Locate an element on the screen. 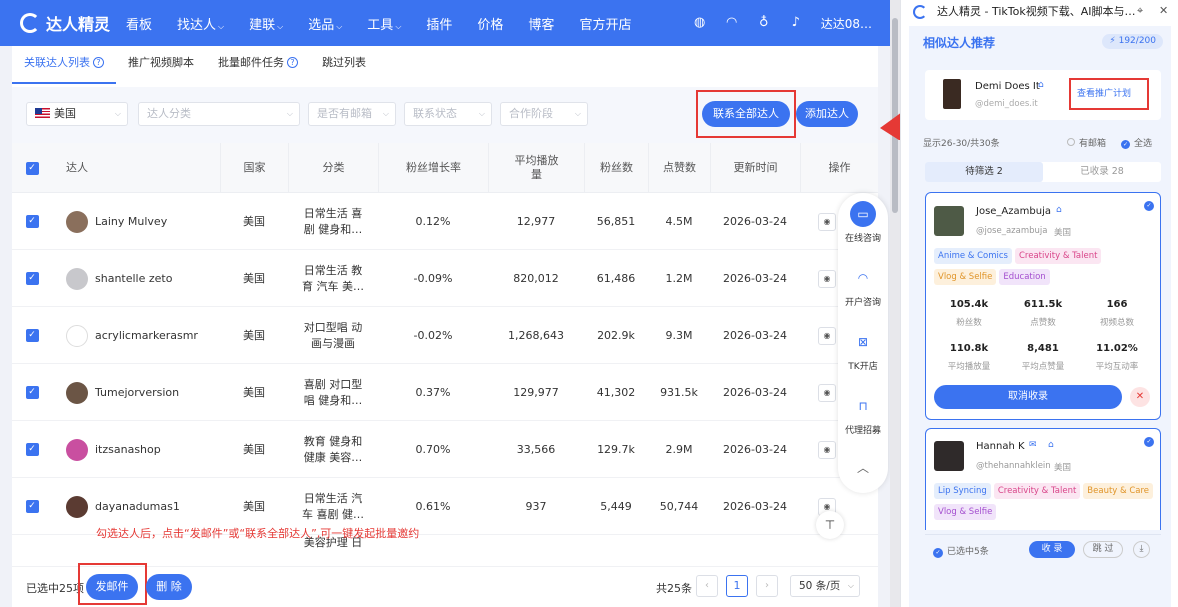 The image size is (1178, 607). scroll-top-button: ⊤ is located at coordinates (830, 525).